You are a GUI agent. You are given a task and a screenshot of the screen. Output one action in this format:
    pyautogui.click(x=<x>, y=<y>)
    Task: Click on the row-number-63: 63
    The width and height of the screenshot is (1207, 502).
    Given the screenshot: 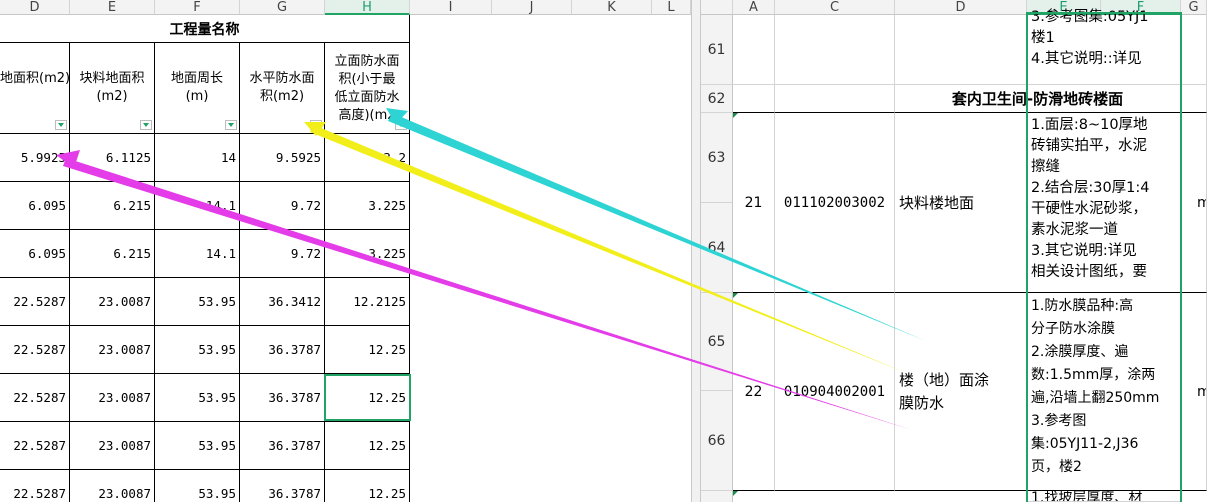 What is the action you would take?
    pyautogui.click(x=717, y=158)
    